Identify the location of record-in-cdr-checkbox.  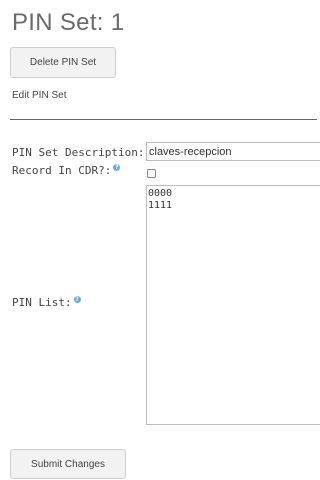
(151, 173).